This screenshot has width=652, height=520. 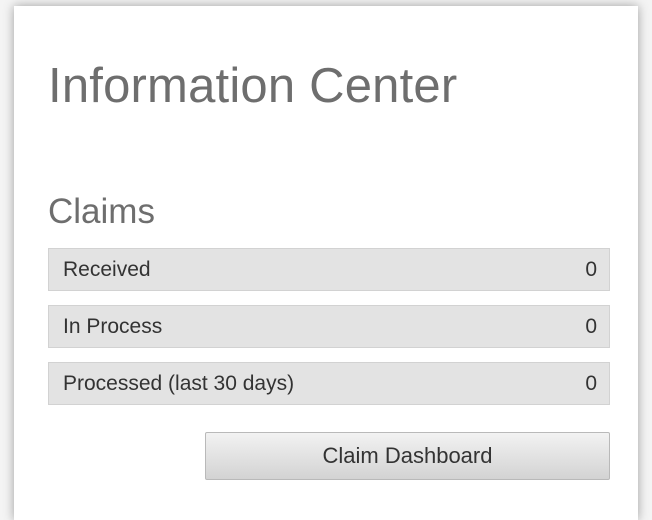 I want to click on claim-dashboard-button: Claim Dashboard, so click(x=407, y=456).